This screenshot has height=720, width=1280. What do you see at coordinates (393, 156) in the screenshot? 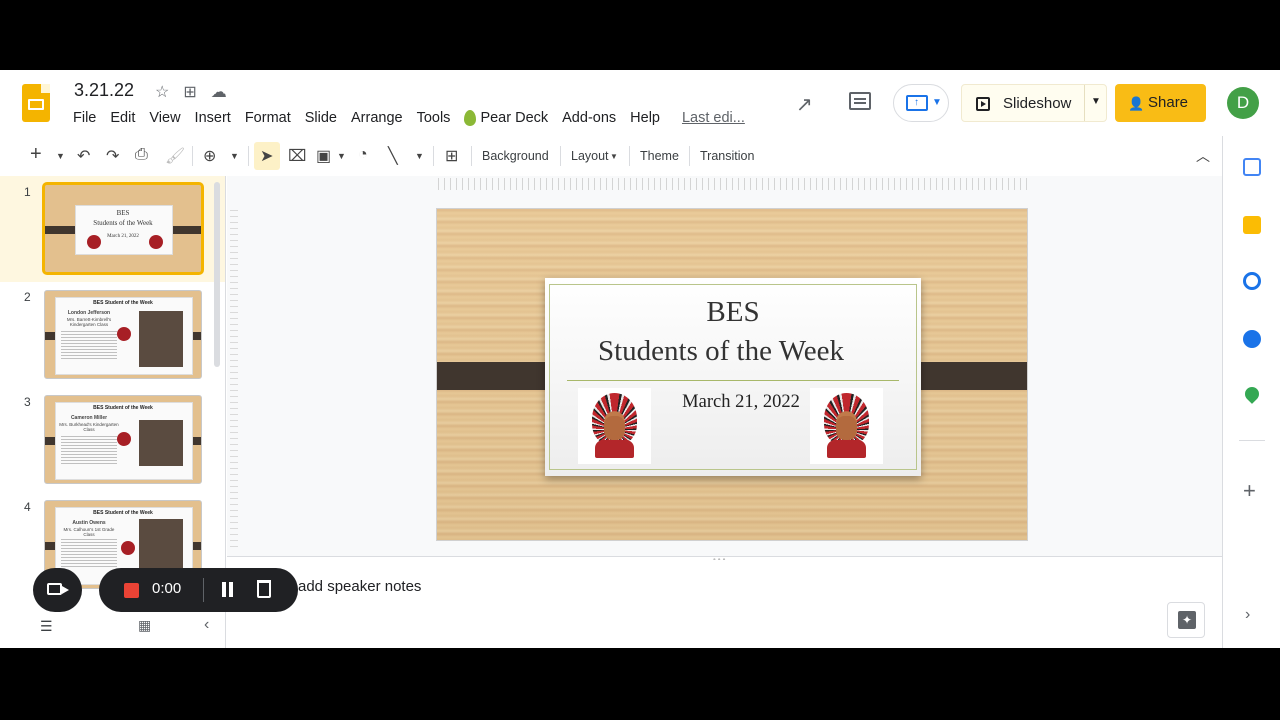
I see `line-icon: ╲` at bounding box center [393, 156].